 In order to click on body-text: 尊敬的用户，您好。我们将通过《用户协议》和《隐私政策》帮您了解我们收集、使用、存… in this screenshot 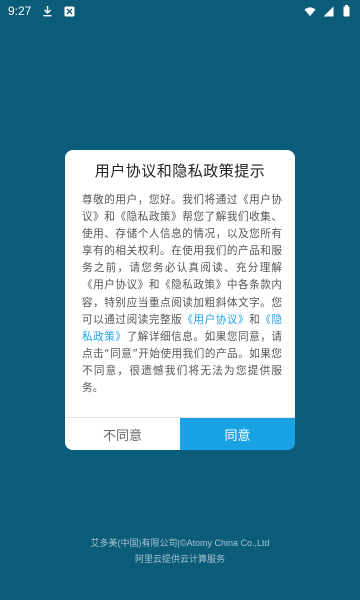, I will do `click(182, 260)`.